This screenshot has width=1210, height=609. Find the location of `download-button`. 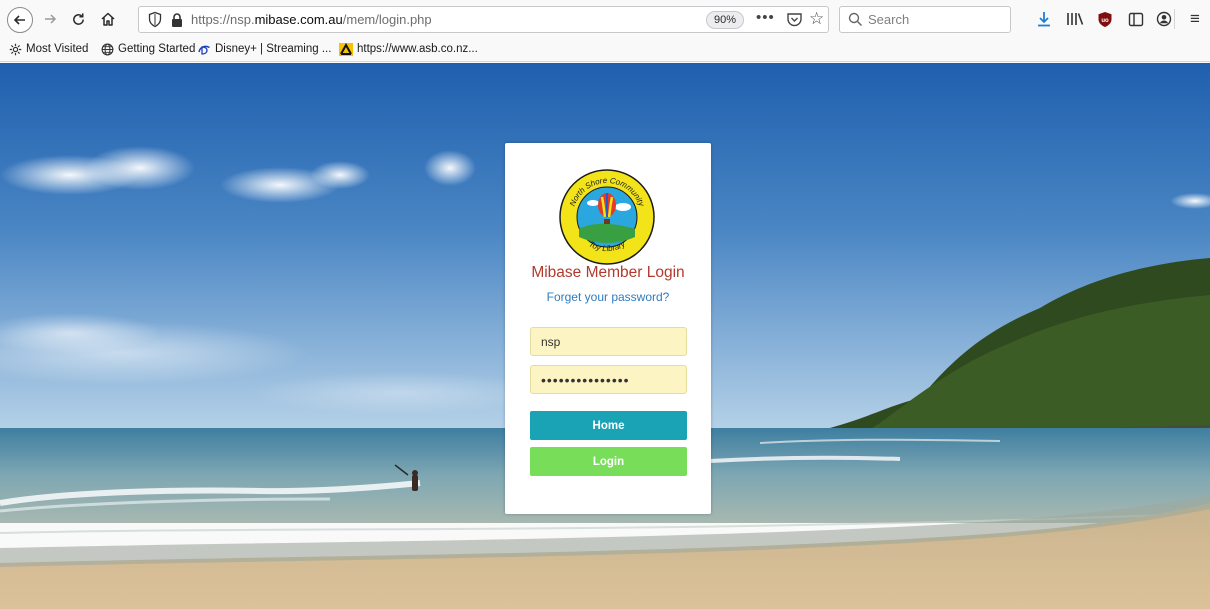

download-button is located at coordinates (1044, 19).